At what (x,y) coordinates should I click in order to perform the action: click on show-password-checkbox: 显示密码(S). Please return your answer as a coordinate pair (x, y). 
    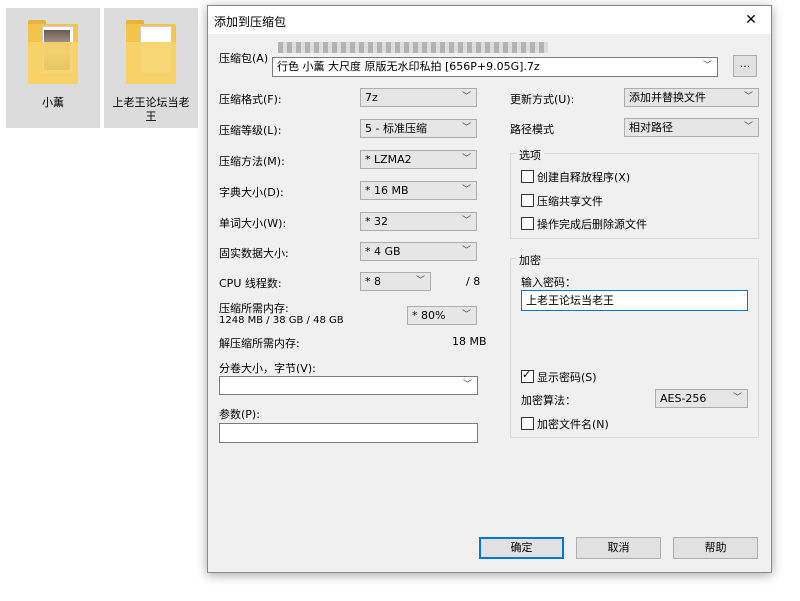
    Looking at the image, I should click on (559, 376).